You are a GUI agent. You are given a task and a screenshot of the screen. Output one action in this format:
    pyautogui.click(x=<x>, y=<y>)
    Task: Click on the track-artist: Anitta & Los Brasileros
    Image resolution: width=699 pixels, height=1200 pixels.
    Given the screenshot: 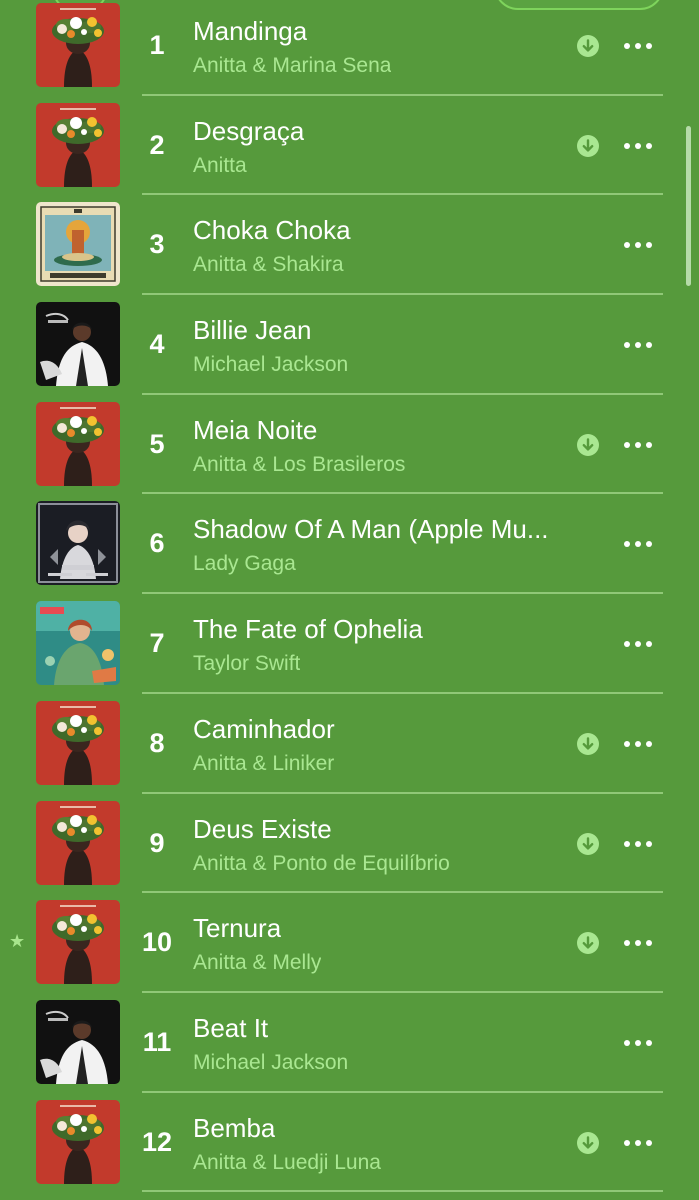 What is the action you would take?
    pyautogui.click(x=299, y=464)
    